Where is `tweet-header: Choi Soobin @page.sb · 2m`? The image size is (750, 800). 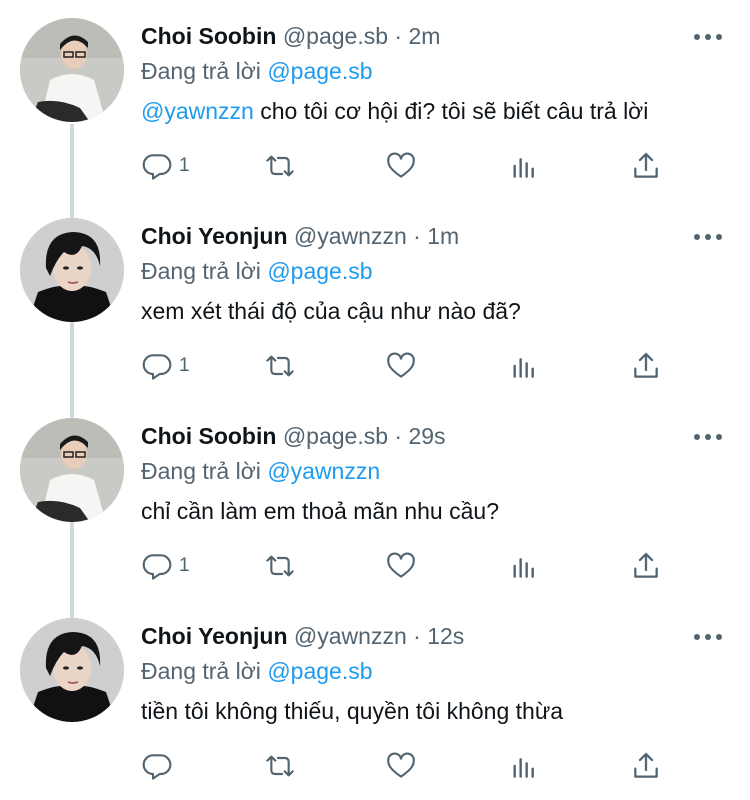 tweet-header: Choi Soobin @page.sb · 2m is located at coordinates (290, 36).